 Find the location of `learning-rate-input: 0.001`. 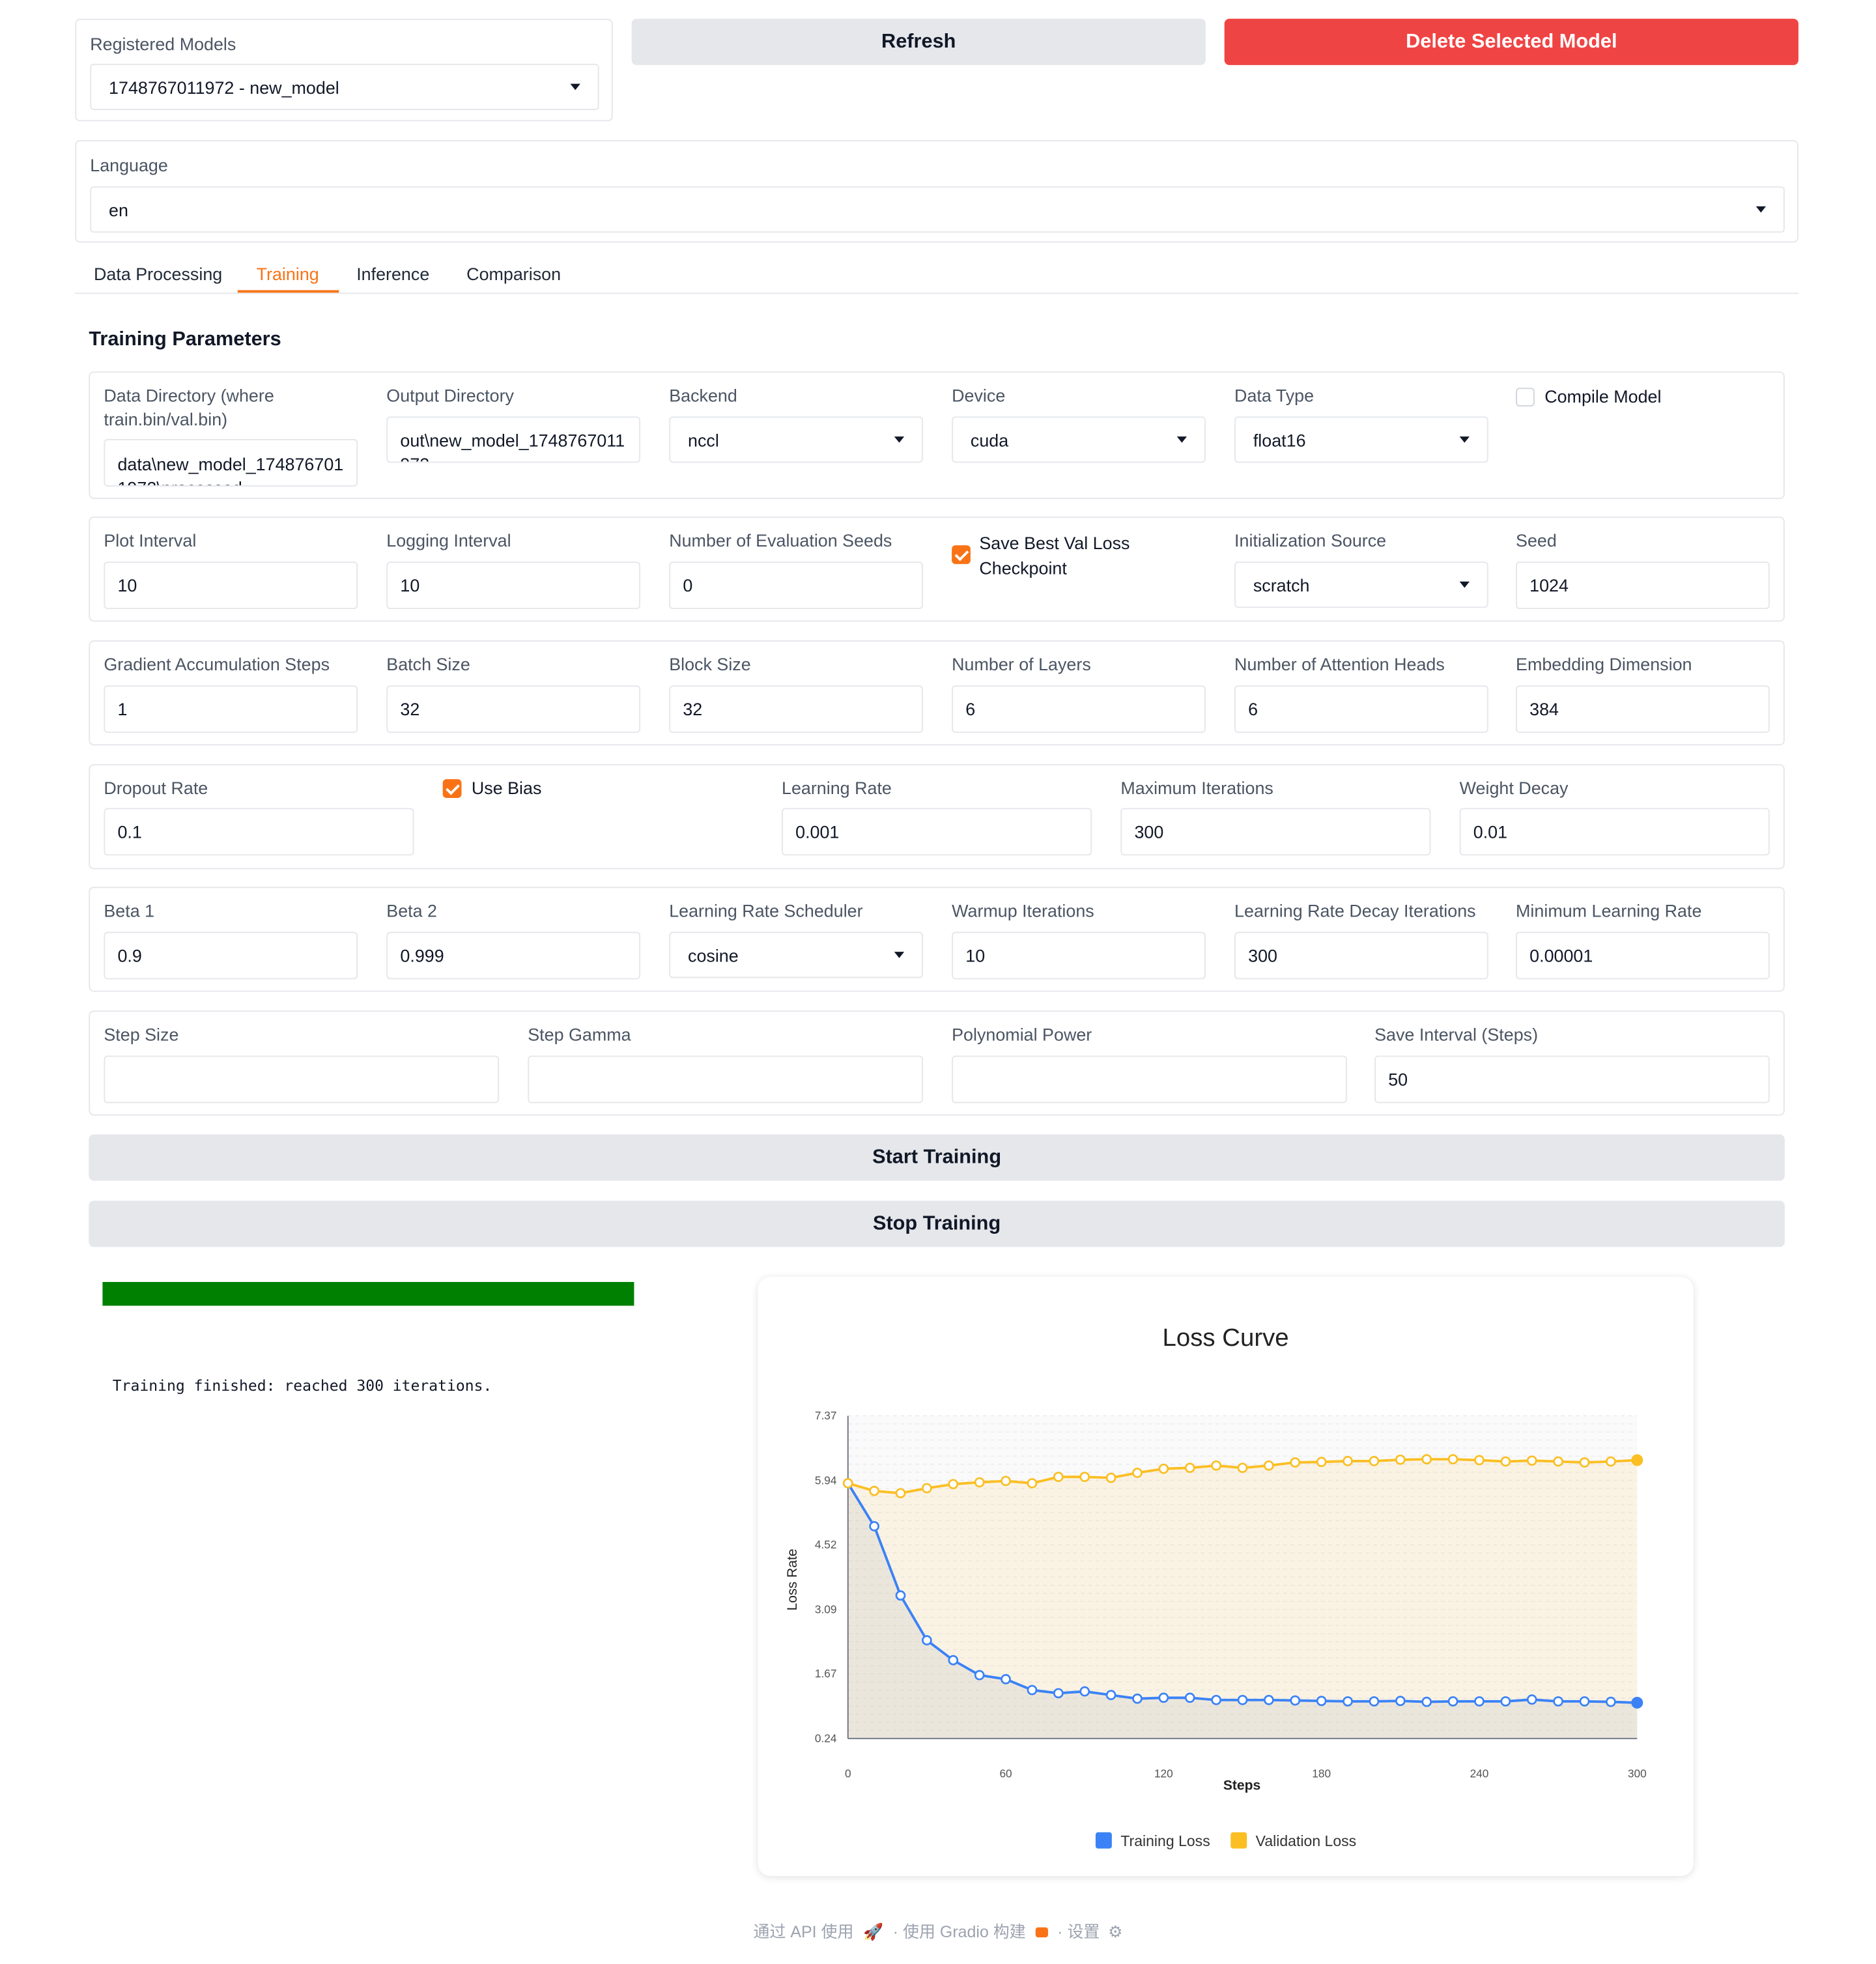

learning-rate-input: 0.001 is located at coordinates (937, 832).